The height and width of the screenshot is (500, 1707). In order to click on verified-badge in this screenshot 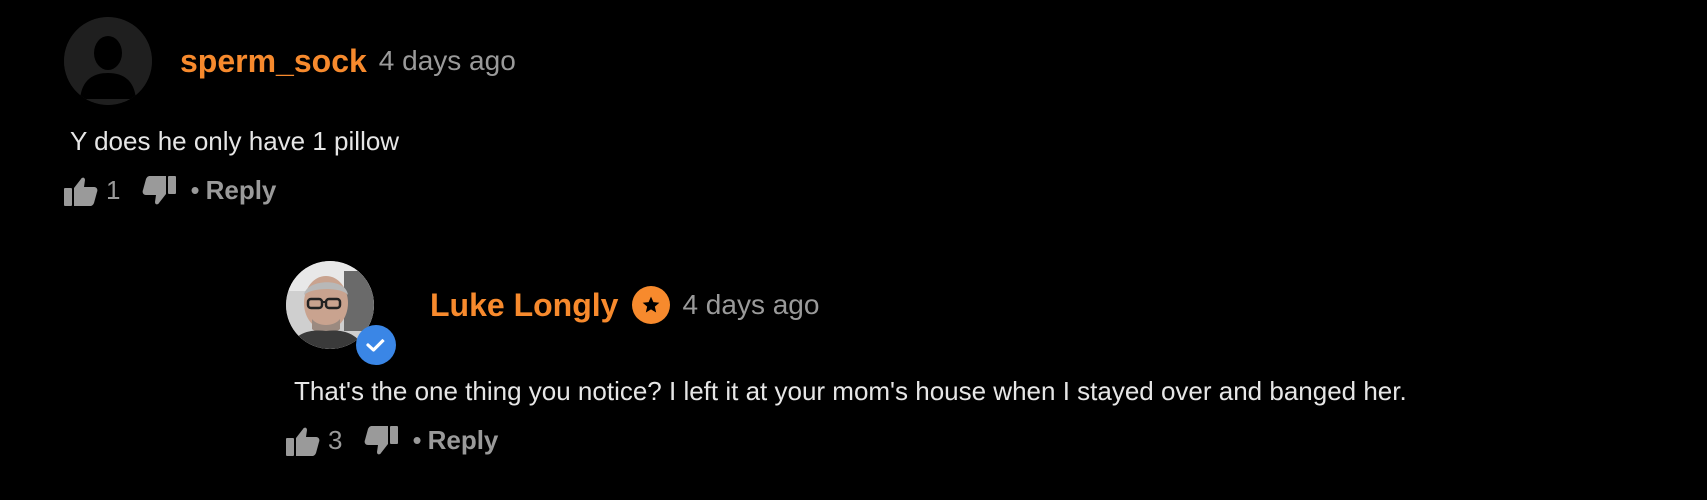, I will do `click(376, 345)`.